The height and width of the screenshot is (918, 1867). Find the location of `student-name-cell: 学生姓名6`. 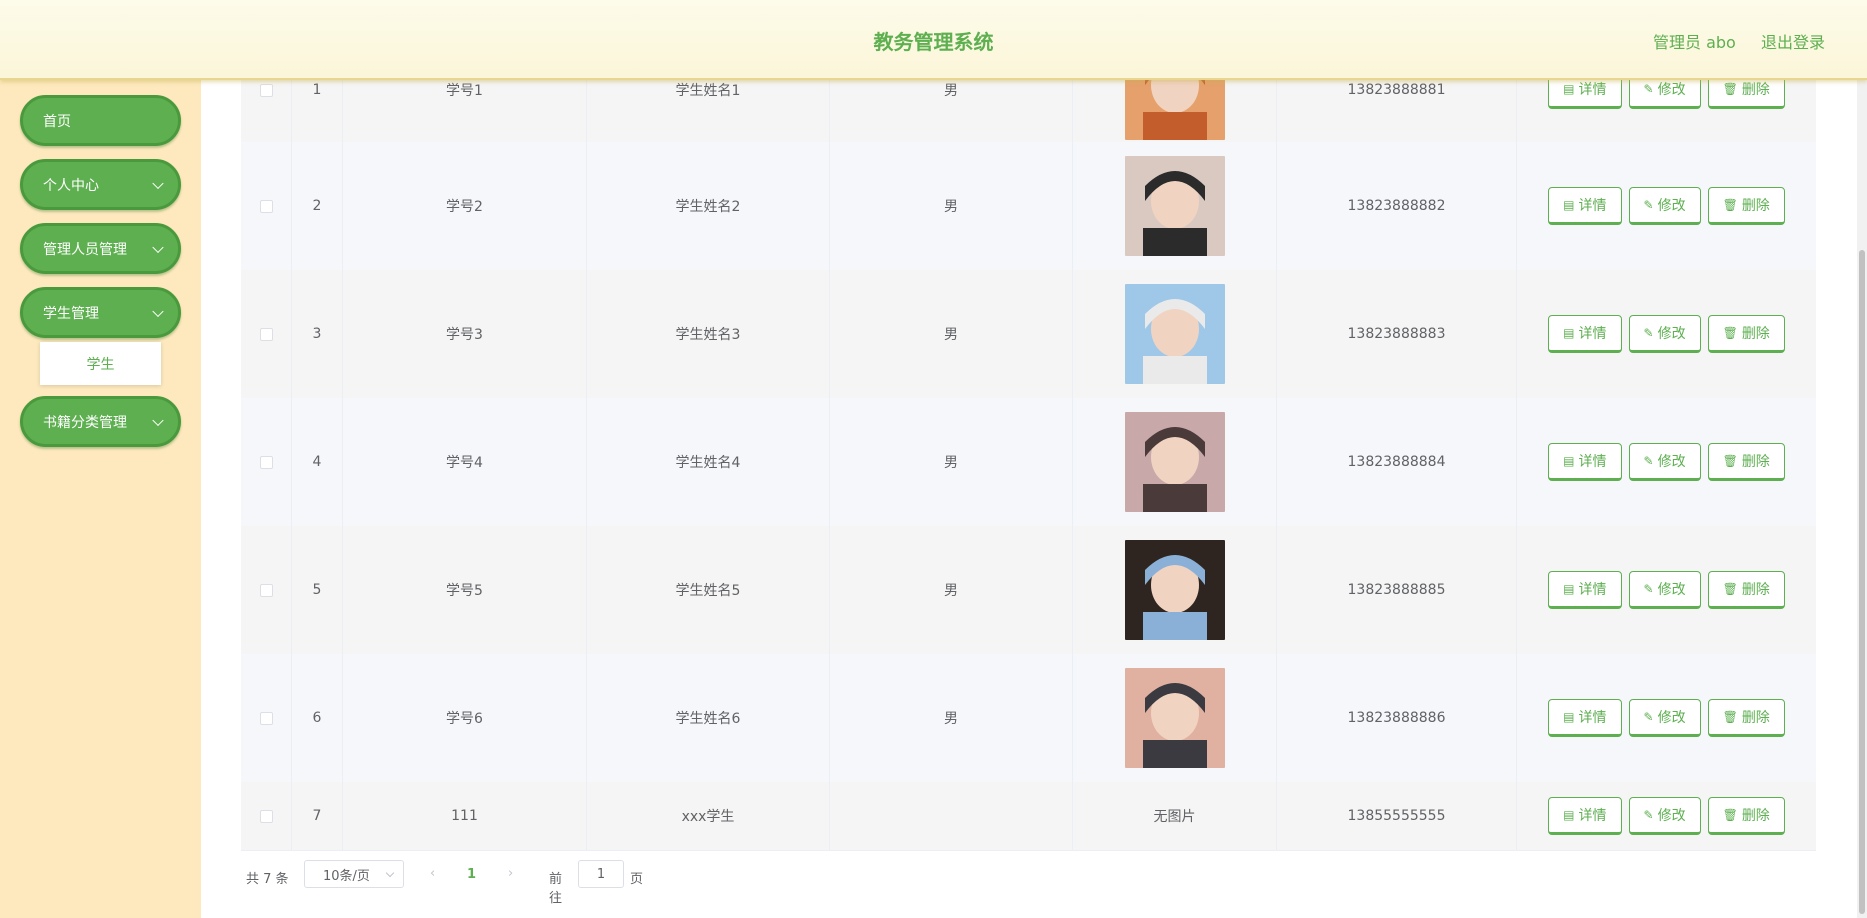

student-name-cell: 学生姓名6 is located at coordinates (708, 718).